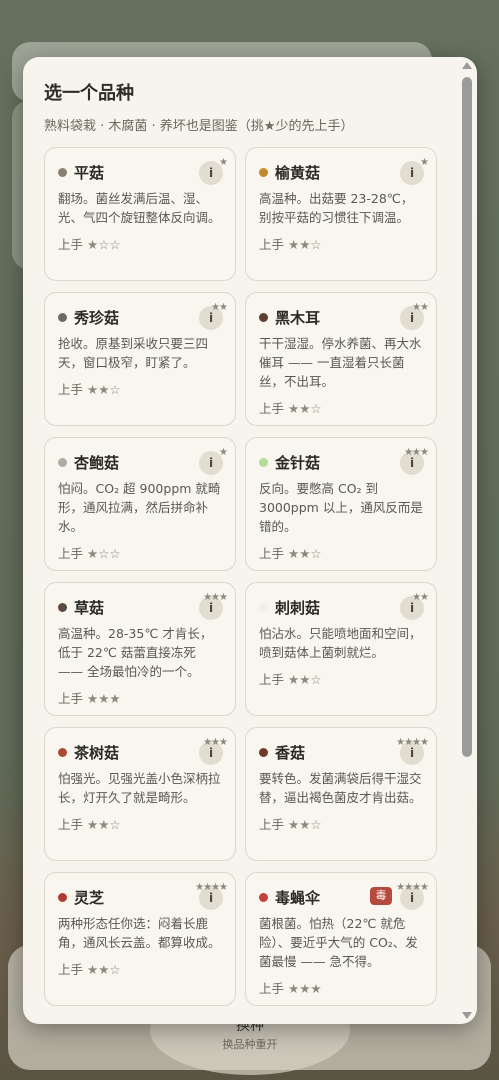  What do you see at coordinates (467, 417) in the screenshot?
I see `scrollbar-thumb` at bounding box center [467, 417].